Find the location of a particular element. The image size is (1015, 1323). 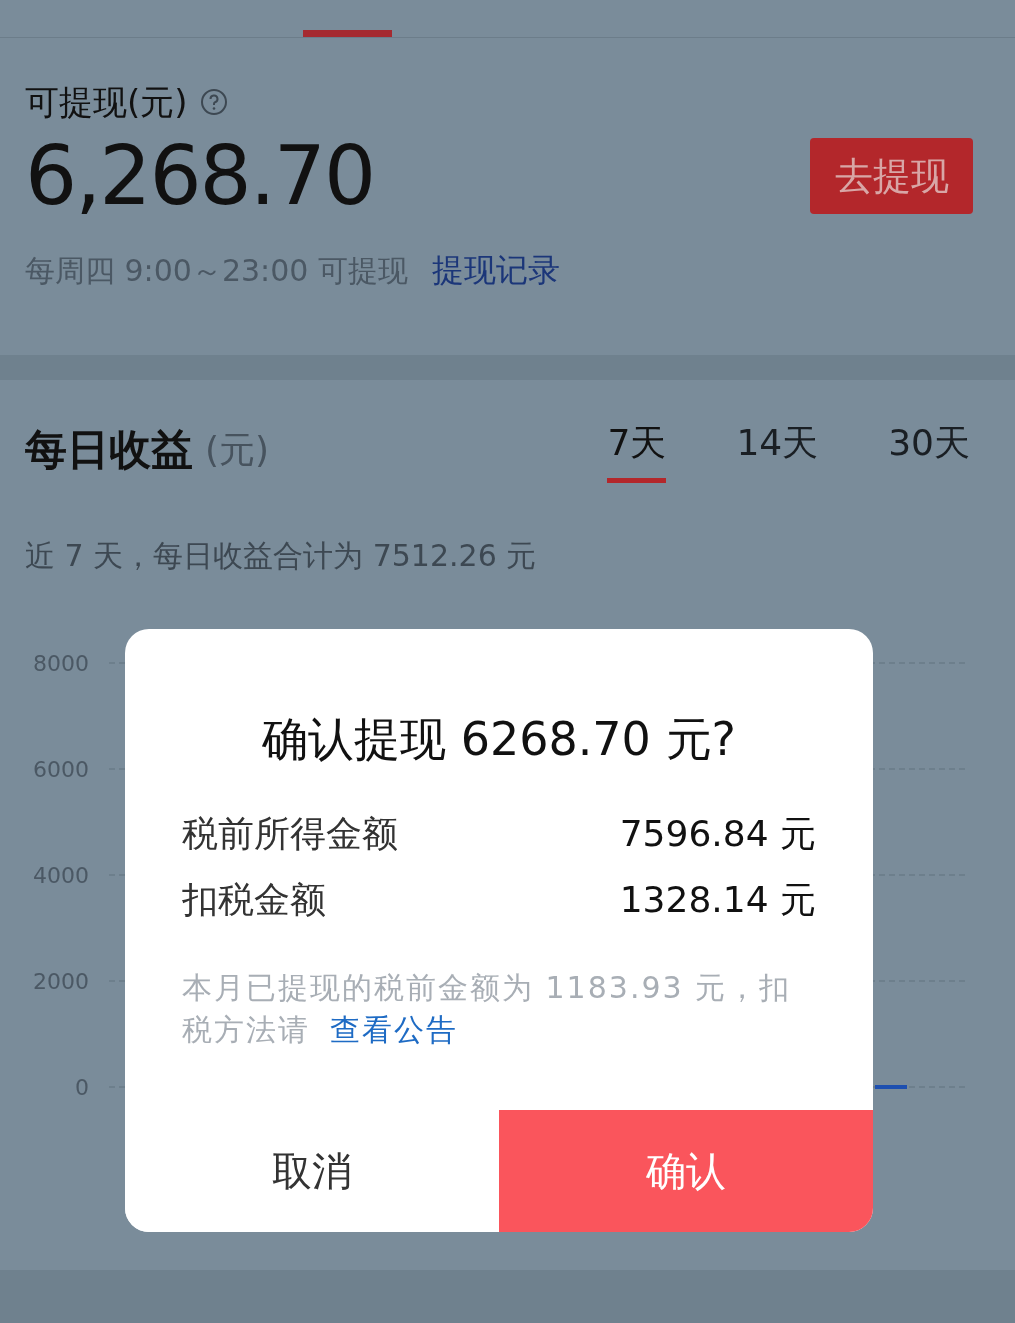

row-label: 税前所得金额 is located at coordinates (290, 834).